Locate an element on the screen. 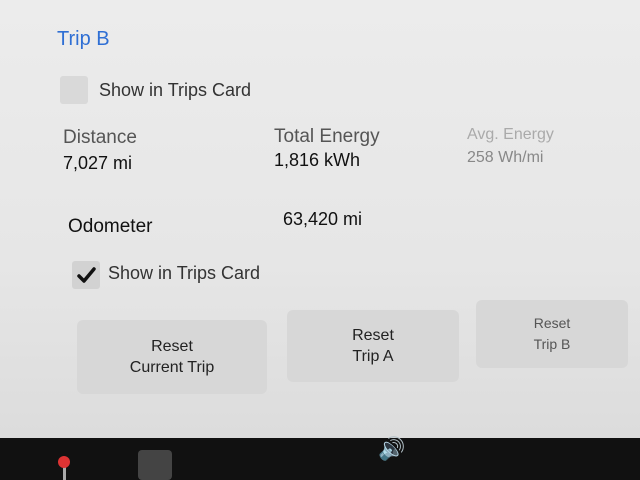  distance-value: 7,027 mi is located at coordinates (98, 163).